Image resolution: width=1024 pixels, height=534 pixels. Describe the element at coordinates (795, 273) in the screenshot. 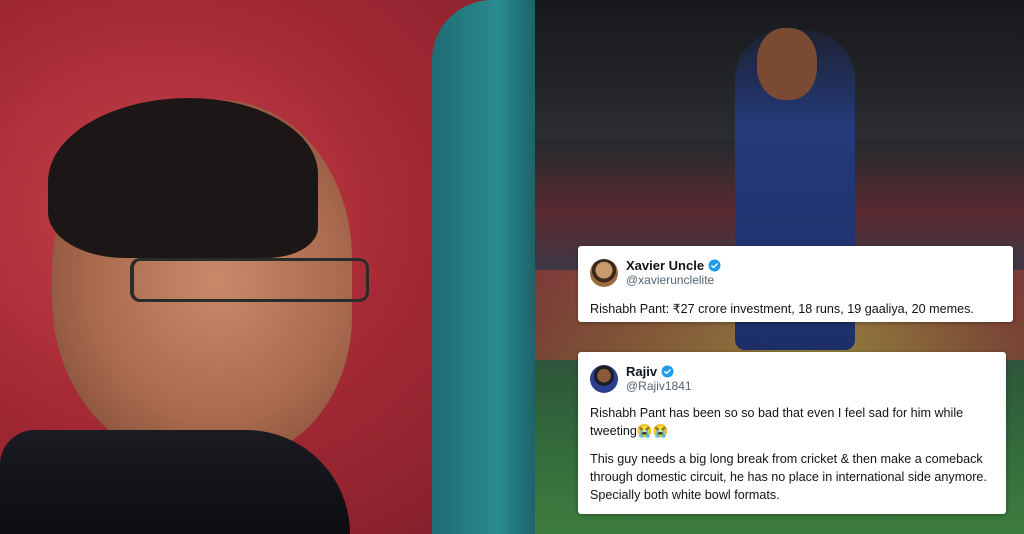

I see `tweet-header: Xavier Uncle @xavierunclelite` at that location.